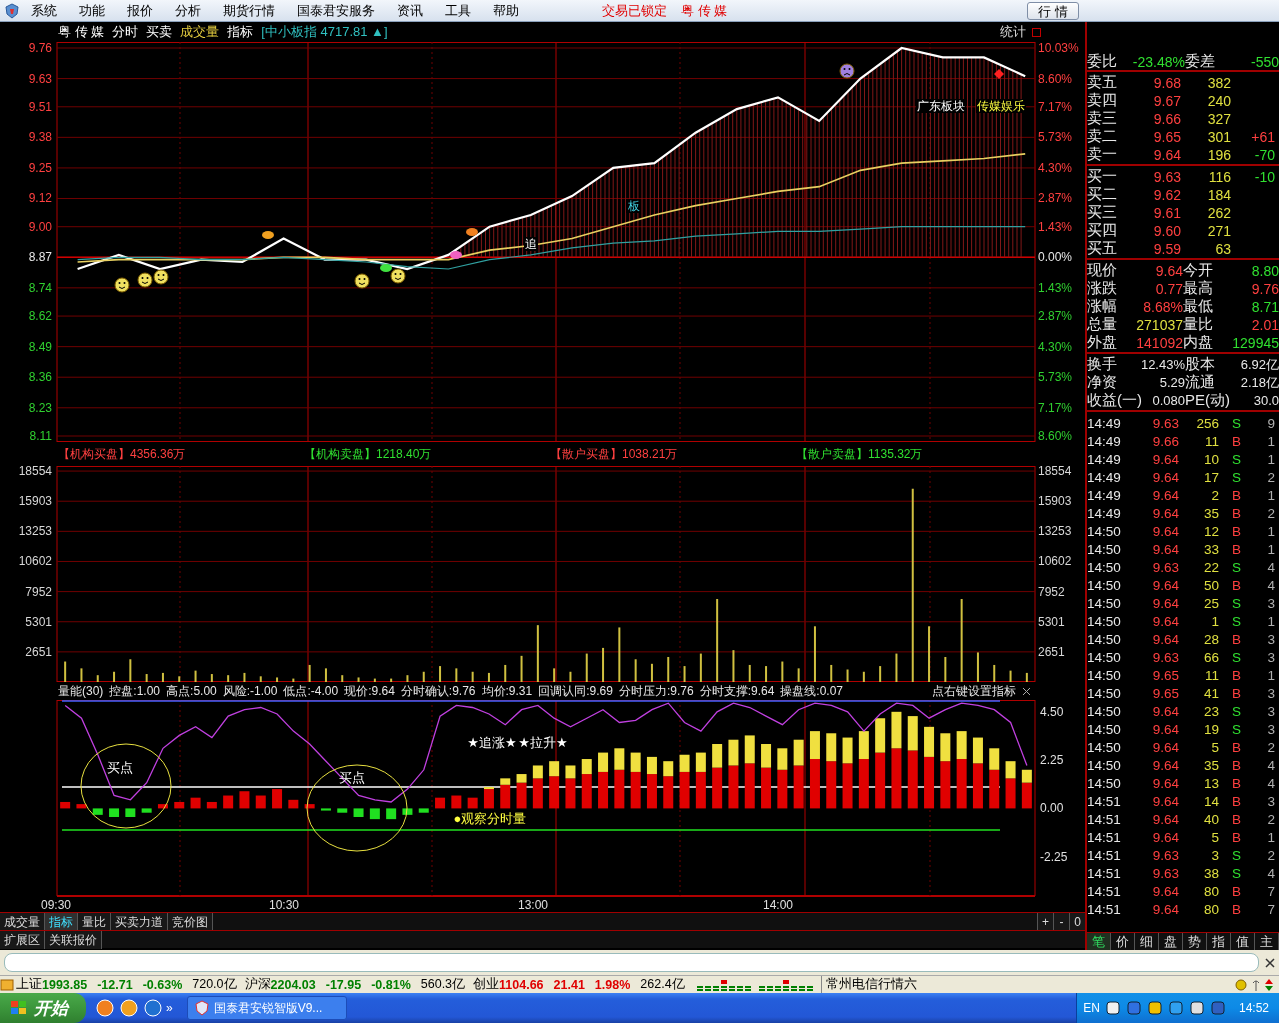  I want to click on order-price: 9.59, so click(1166, 248).